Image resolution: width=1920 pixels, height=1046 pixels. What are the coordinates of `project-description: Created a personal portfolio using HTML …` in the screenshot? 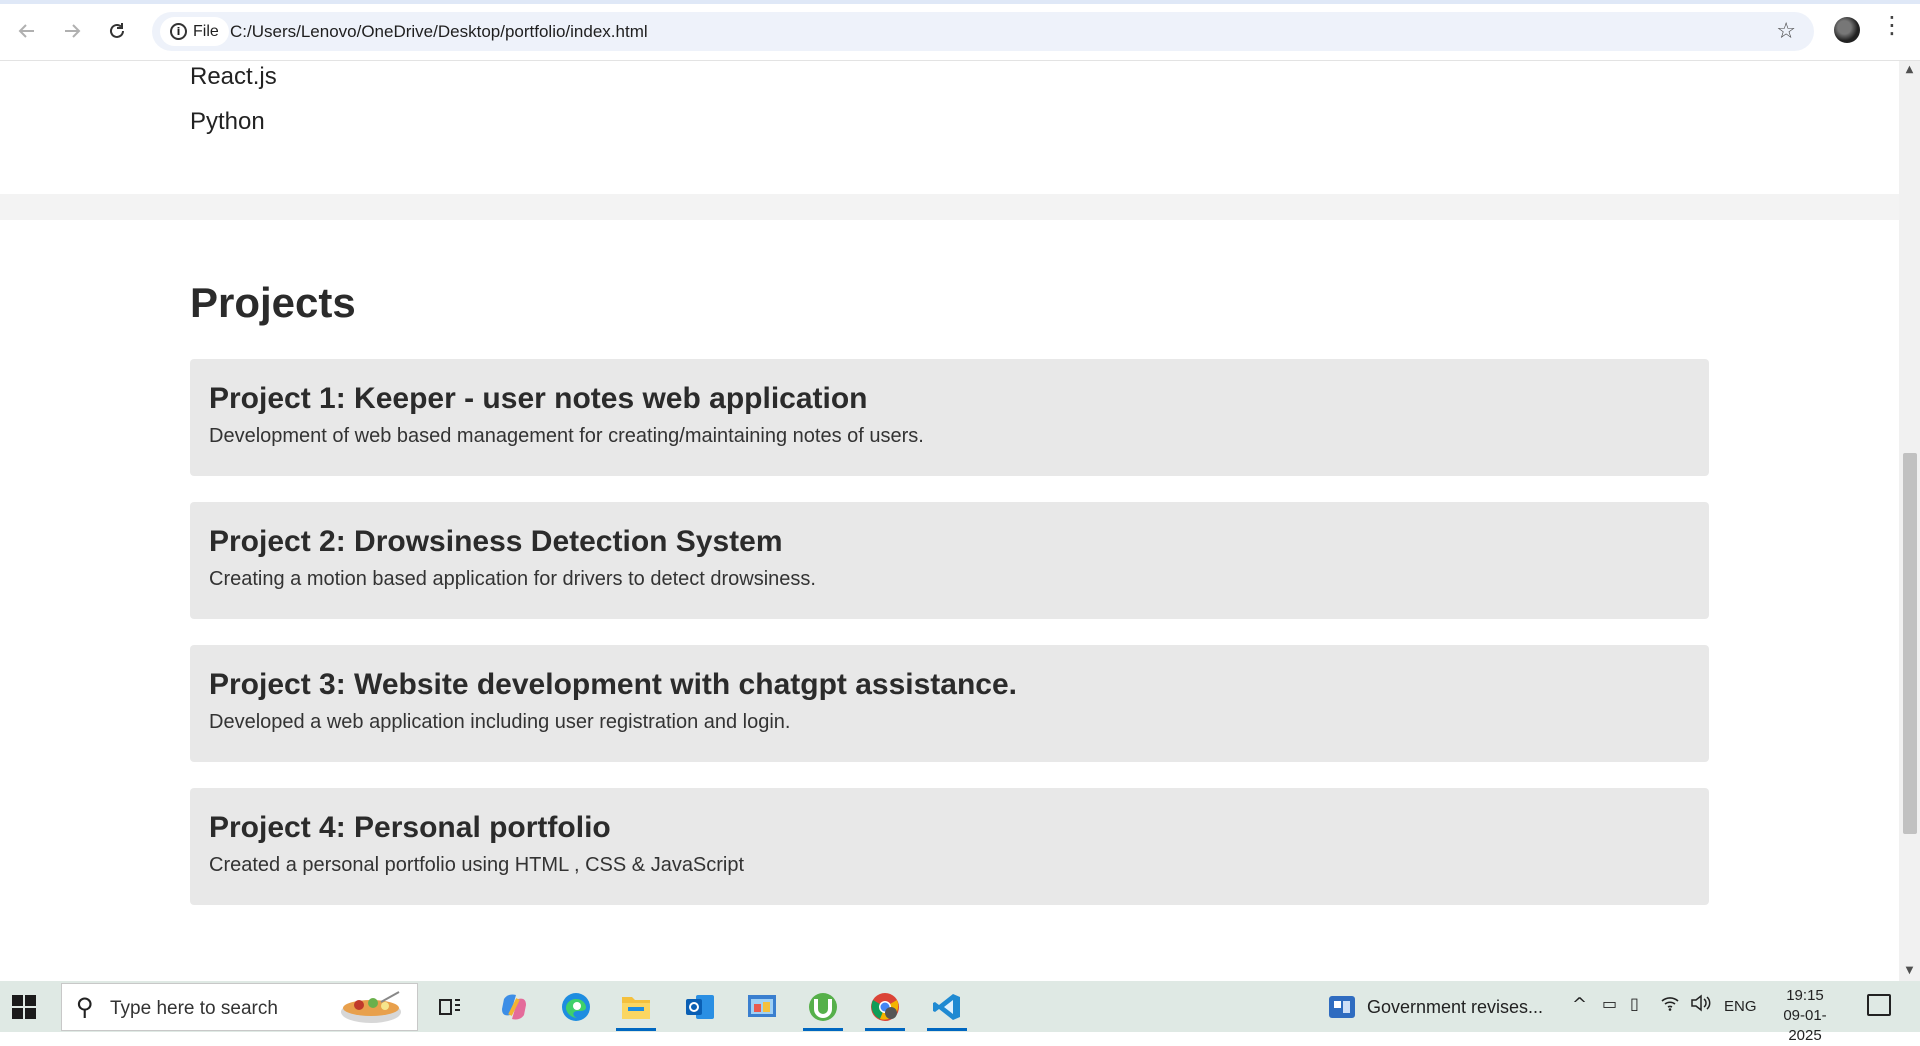 It's located at (477, 865).